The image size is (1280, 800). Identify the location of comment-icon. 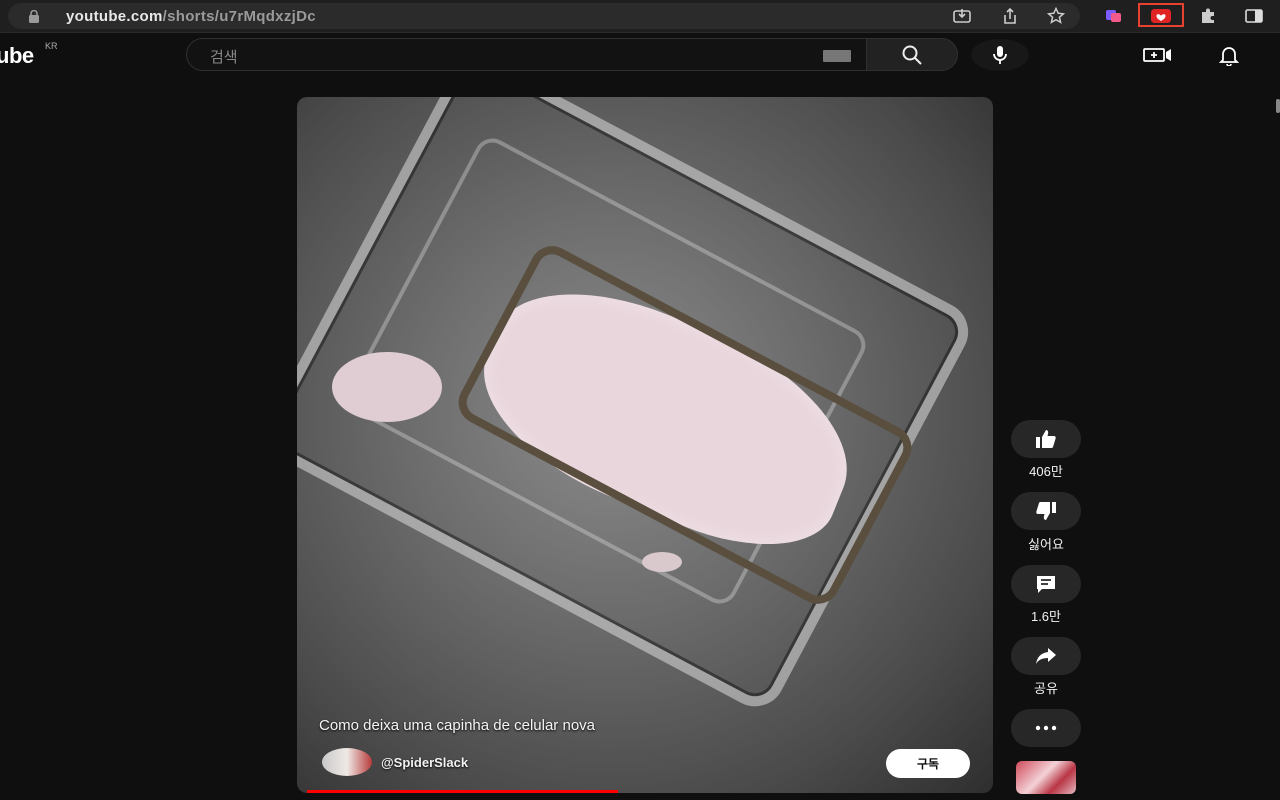
(1046, 584).